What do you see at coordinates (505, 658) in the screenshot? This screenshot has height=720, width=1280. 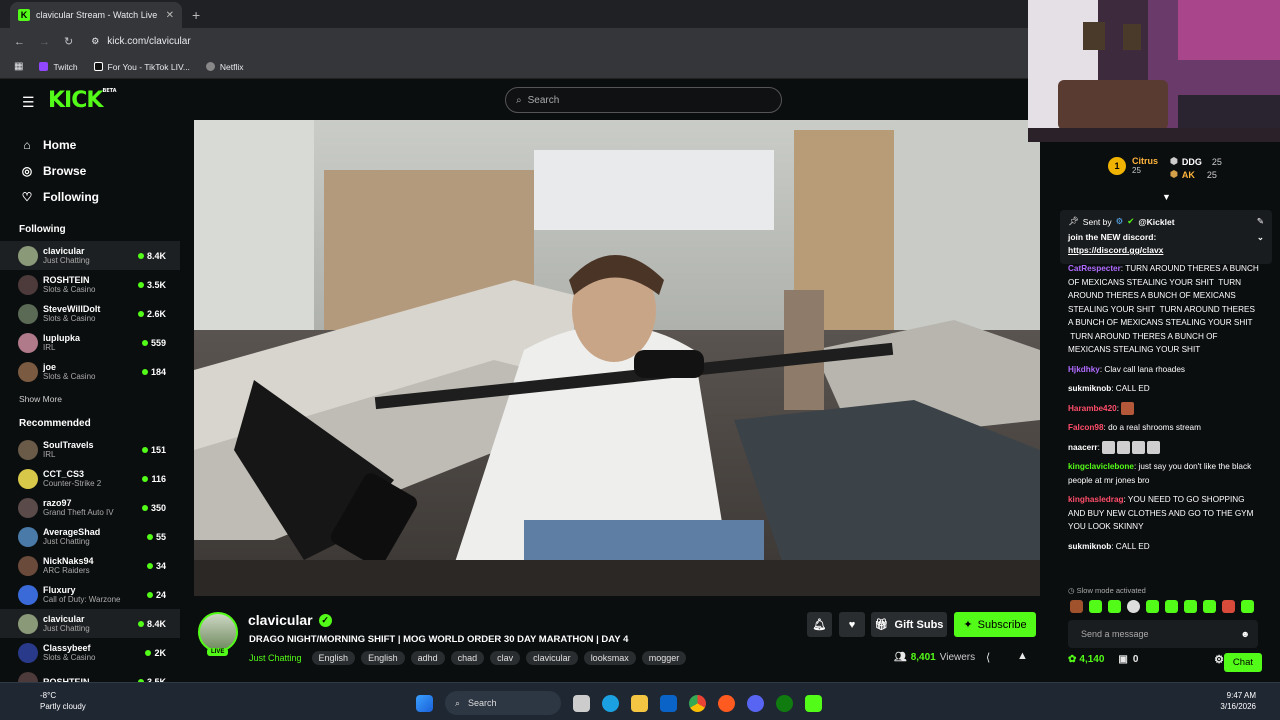 I see `tag: clav` at bounding box center [505, 658].